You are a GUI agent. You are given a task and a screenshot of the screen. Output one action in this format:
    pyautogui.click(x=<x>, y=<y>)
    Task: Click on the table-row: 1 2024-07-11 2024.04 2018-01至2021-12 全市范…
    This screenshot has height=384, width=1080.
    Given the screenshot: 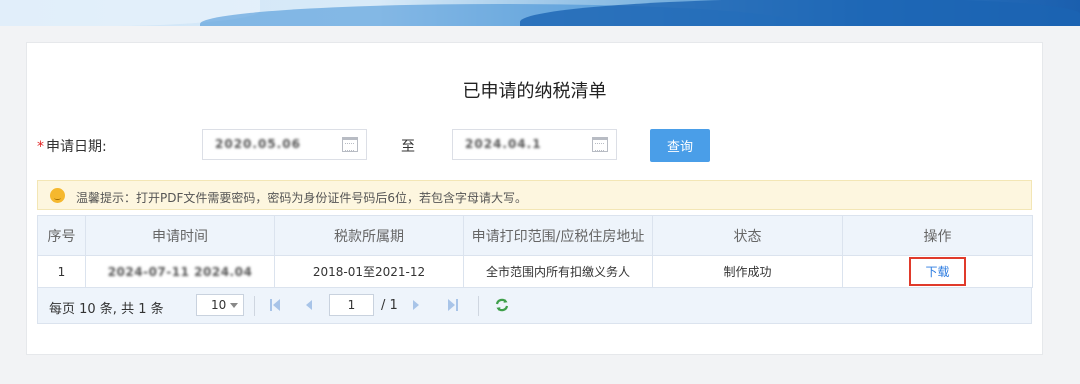 What is the action you would take?
    pyautogui.click(x=535, y=271)
    